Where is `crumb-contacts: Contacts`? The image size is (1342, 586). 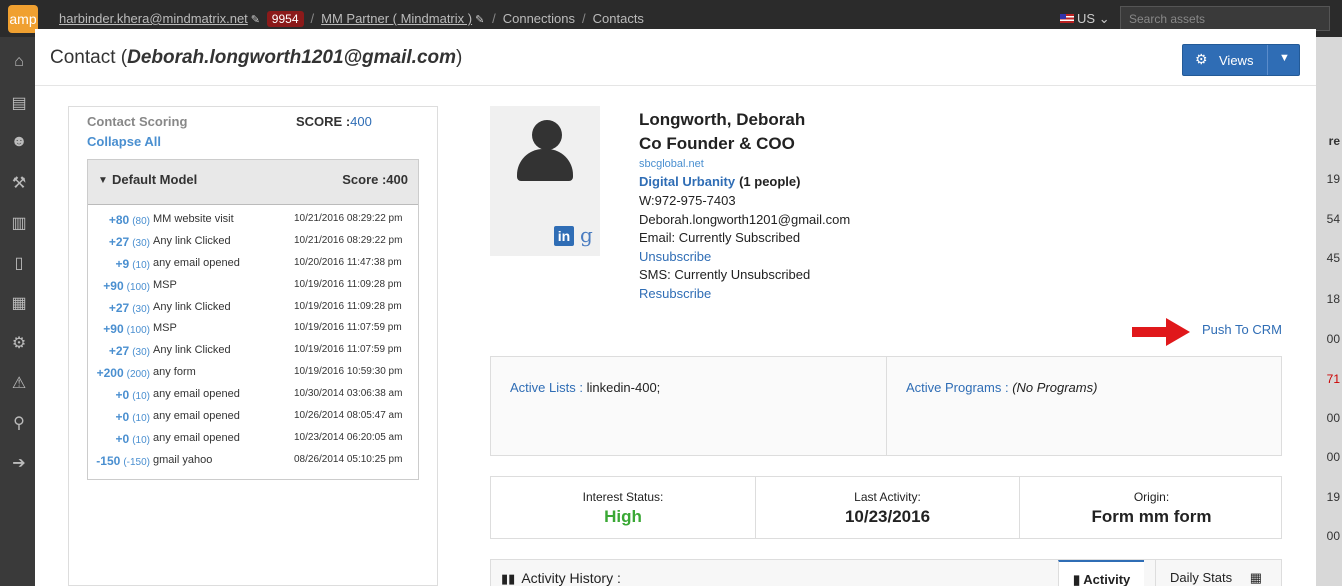
crumb-contacts: Contacts is located at coordinates (618, 18).